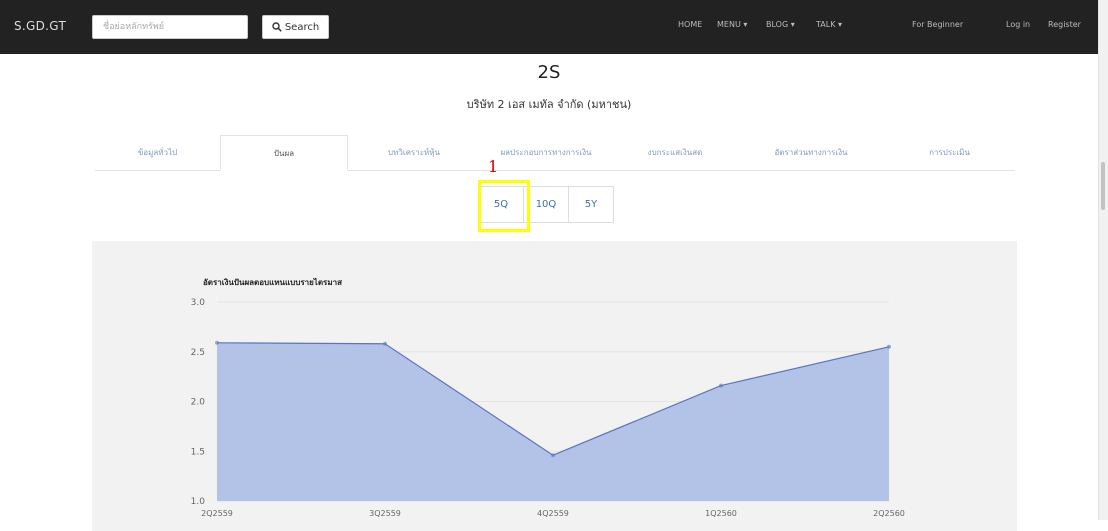  I want to click on x-tick-label: 2Q2559, so click(217, 513).